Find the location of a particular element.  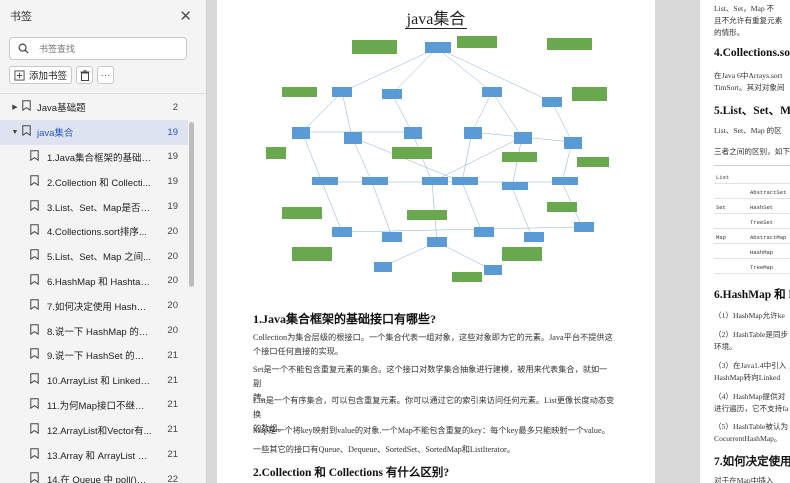

bookmark-item: 3.List、Set、Map是否继... 19 is located at coordinates (94, 206).